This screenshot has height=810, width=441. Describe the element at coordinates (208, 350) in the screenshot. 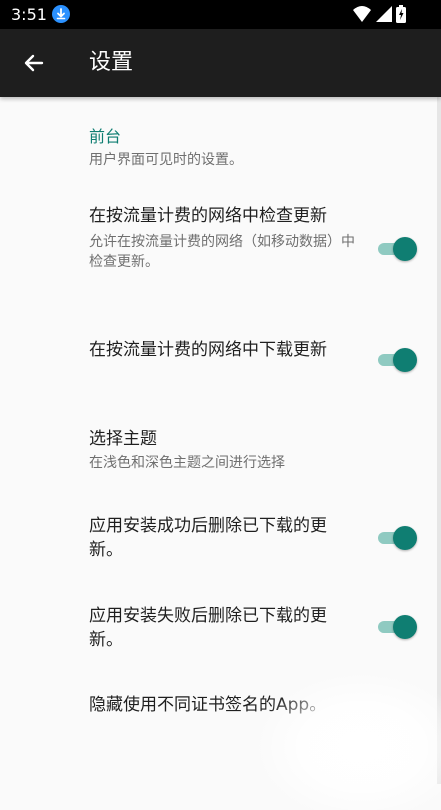

I see `pref-title: 在按流量计费的网络中下载更新` at that location.